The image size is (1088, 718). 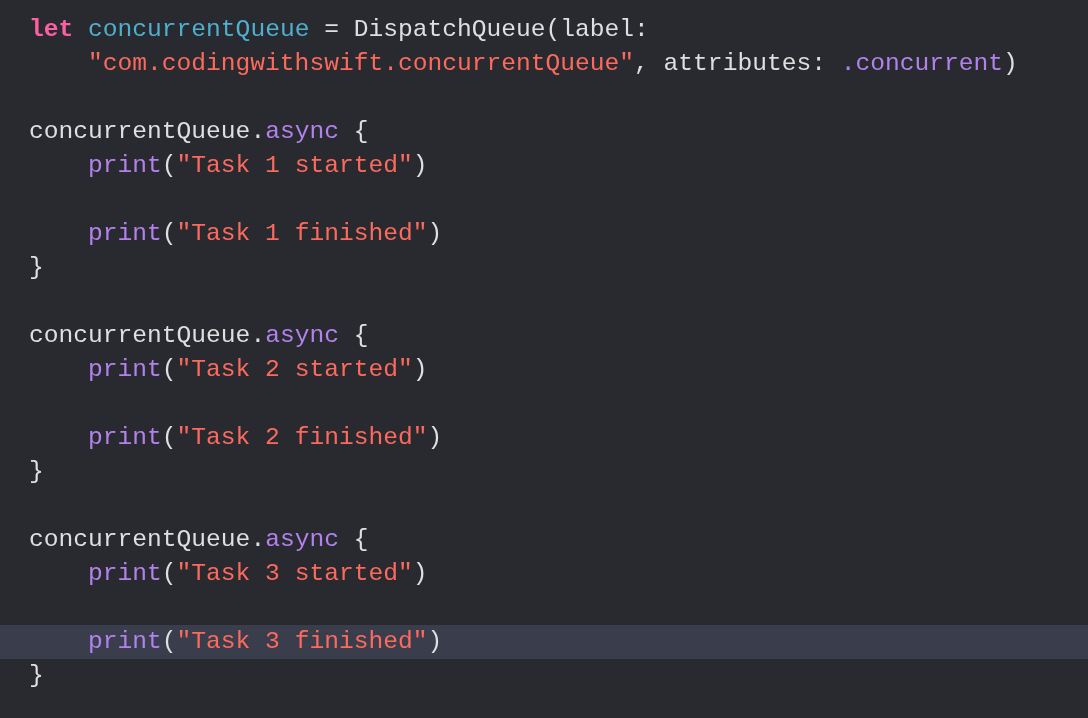 What do you see at coordinates (258, 166) in the screenshot?
I see `code-line: print("Task 1 started")` at bounding box center [258, 166].